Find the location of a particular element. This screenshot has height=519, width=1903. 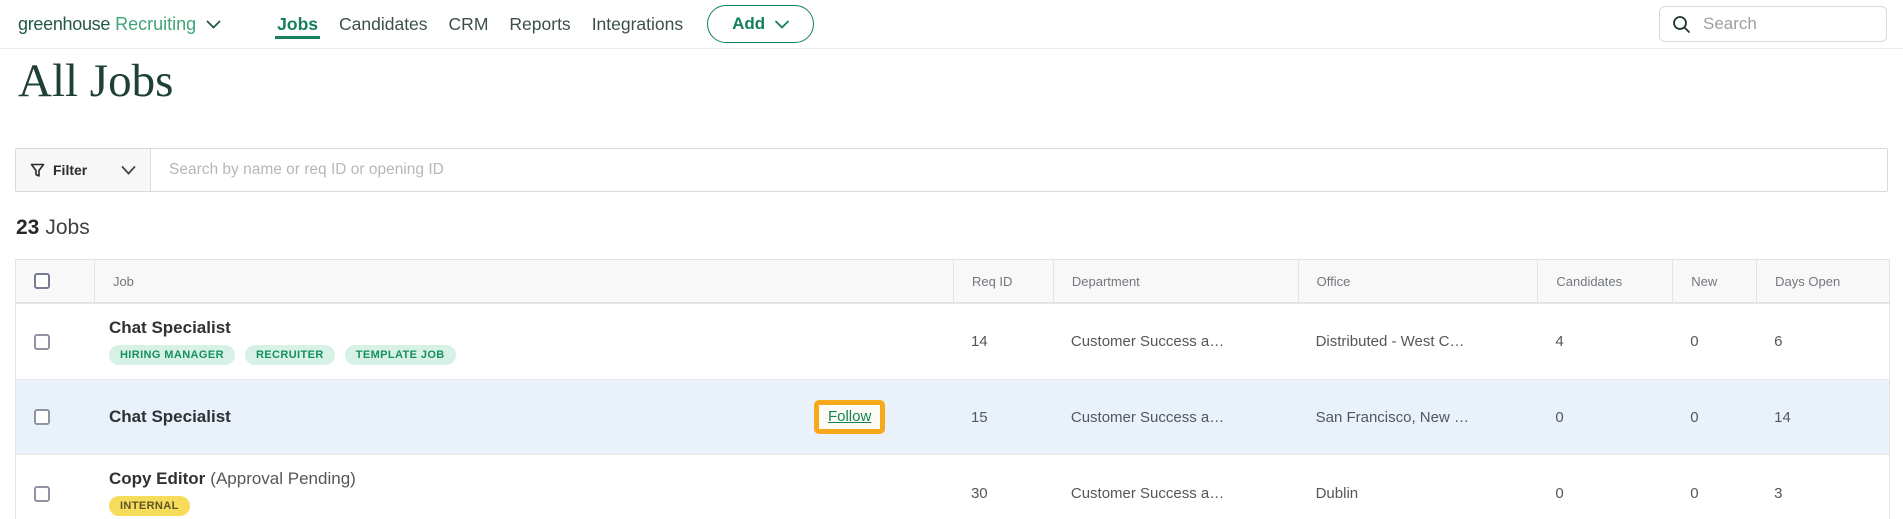

header-new: New is located at coordinates (1714, 281).